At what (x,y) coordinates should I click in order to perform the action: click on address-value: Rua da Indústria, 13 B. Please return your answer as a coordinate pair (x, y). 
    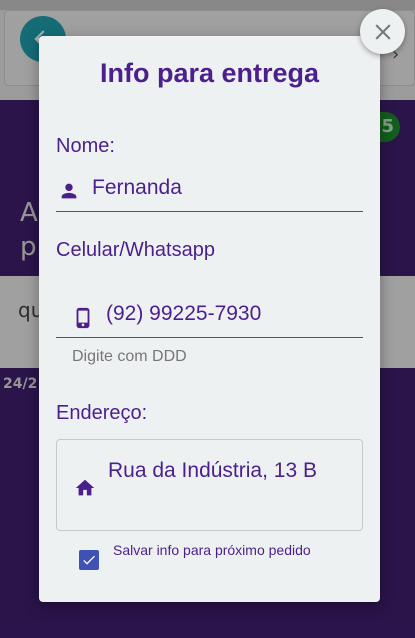
    Looking at the image, I should click on (212, 470).